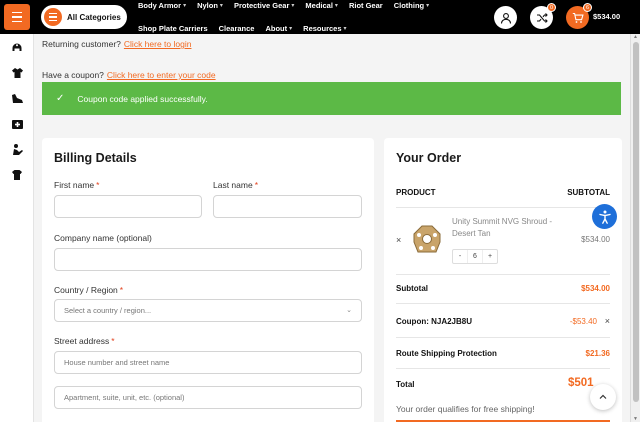  What do you see at coordinates (17, 73) in the screenshot?
I see `tshirt-icon` at bounding box center [17, 73].